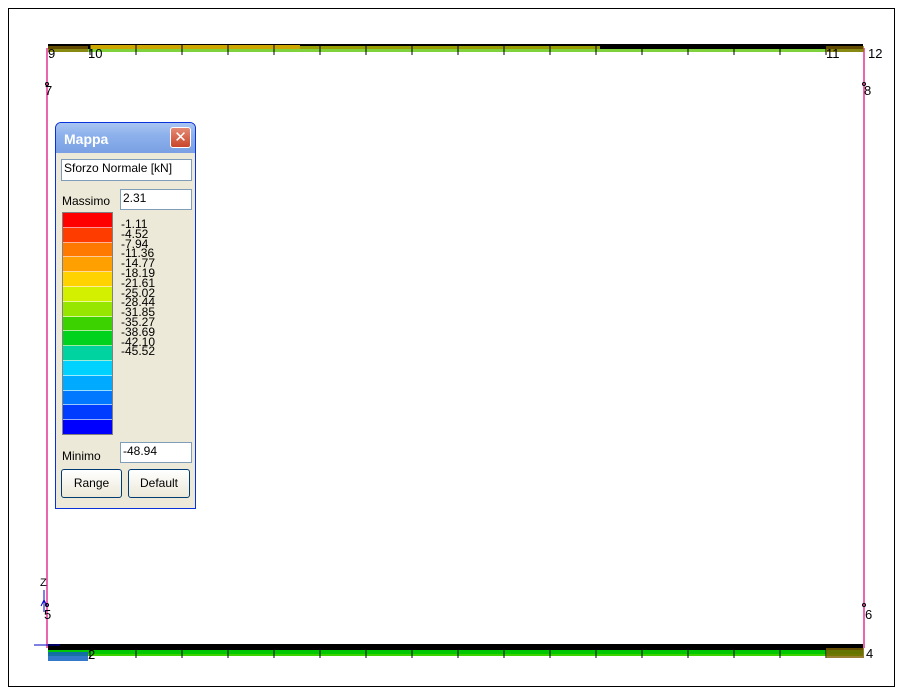  What do you see at coordinates (126, 170) in the screenshot?
I see `quantity-field: Sforzo Normale [kN]` at bounding box center [126, 170].